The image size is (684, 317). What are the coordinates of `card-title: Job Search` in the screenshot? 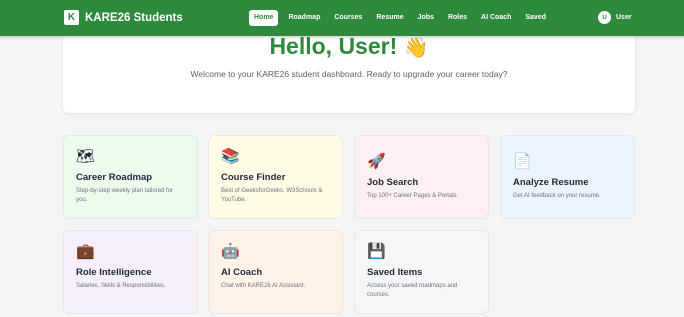 It's located at (393, 182).